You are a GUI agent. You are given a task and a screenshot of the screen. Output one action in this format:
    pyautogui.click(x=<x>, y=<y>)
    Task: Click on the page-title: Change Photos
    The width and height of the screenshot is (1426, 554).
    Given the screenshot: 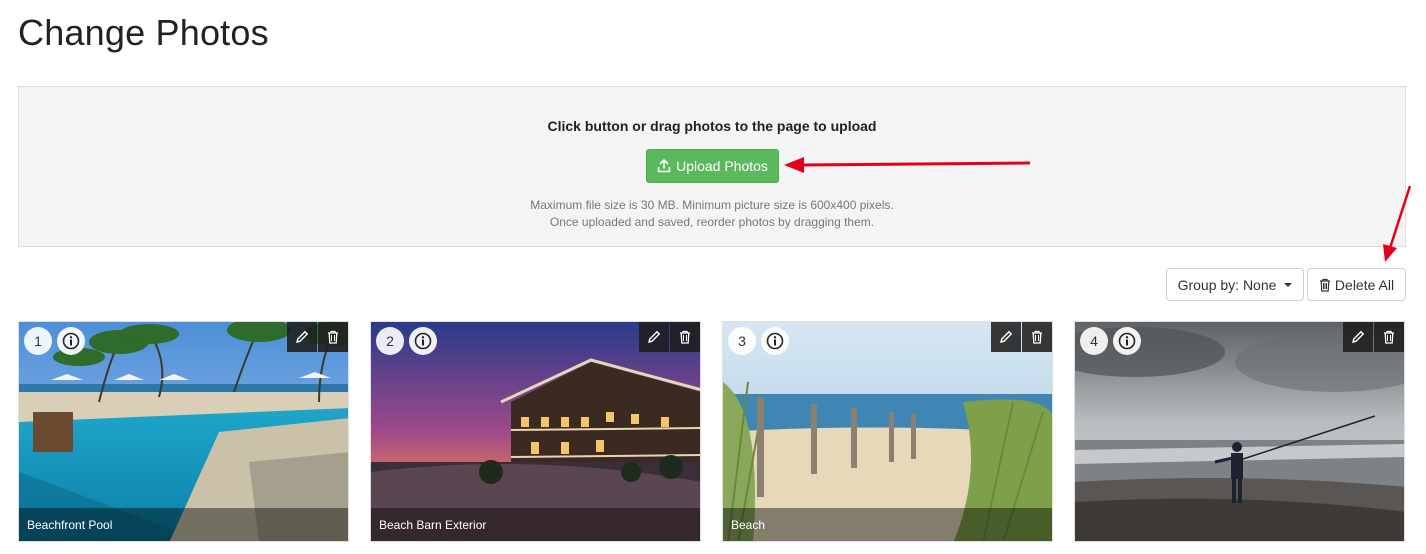 What is the action you would take?
    pyautogui.click(x=143, y=32)
    